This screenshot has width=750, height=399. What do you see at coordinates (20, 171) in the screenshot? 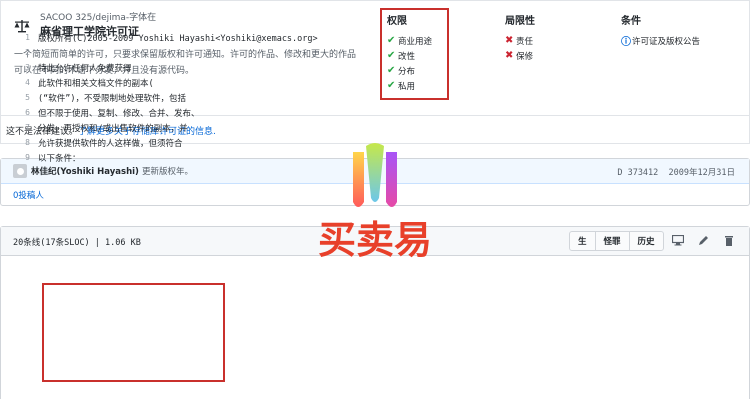
I see `avatar` at bounding box center [20, 171].